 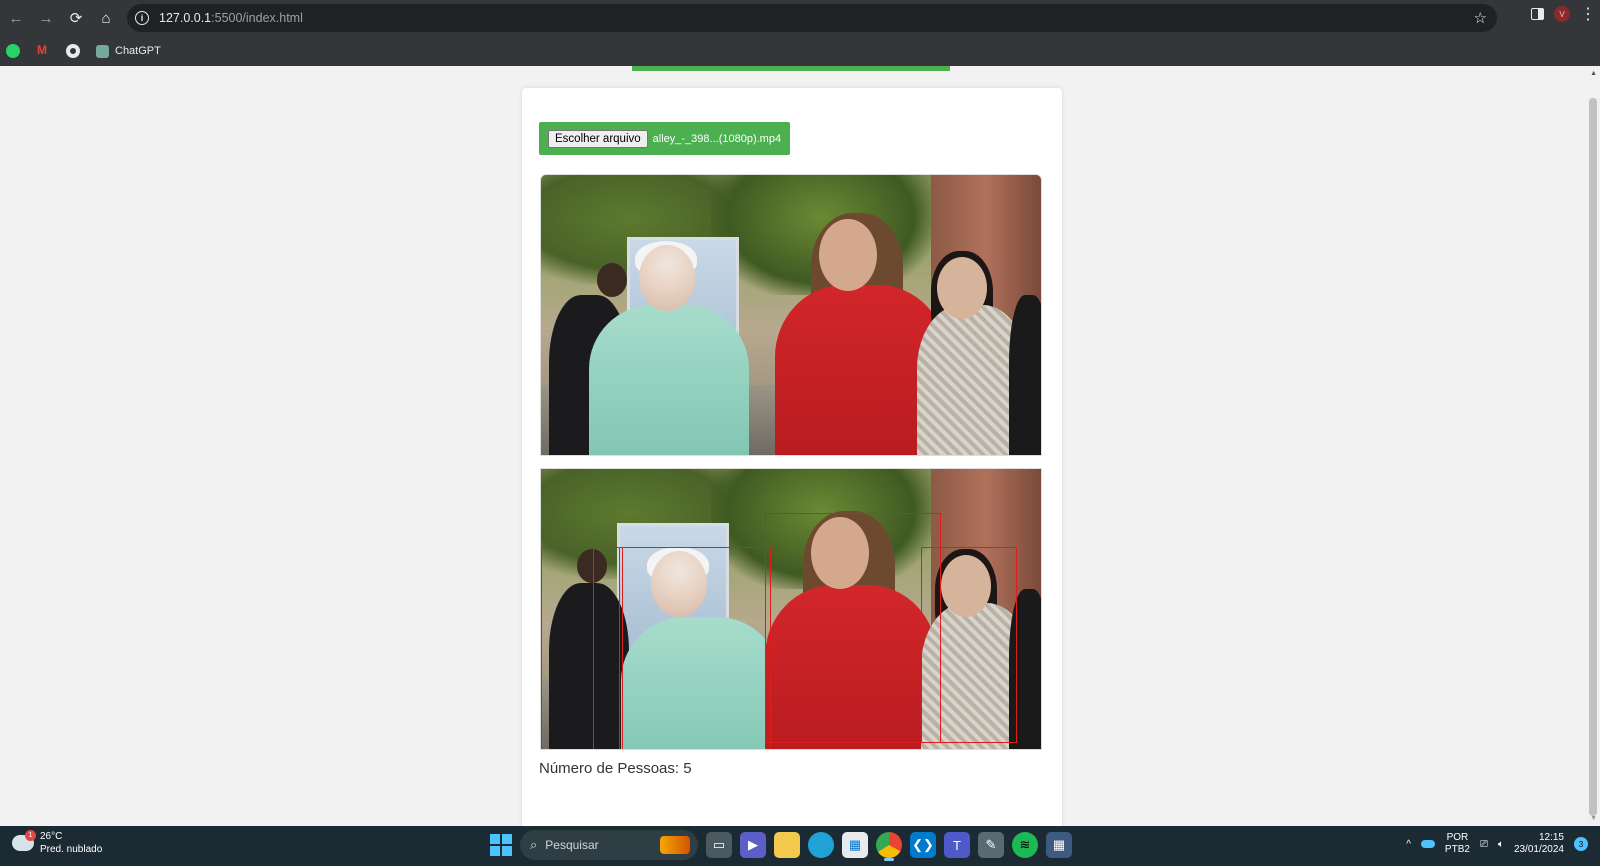 I want to click on vscode-icon: ❮❯, so click(x=923, y=845).